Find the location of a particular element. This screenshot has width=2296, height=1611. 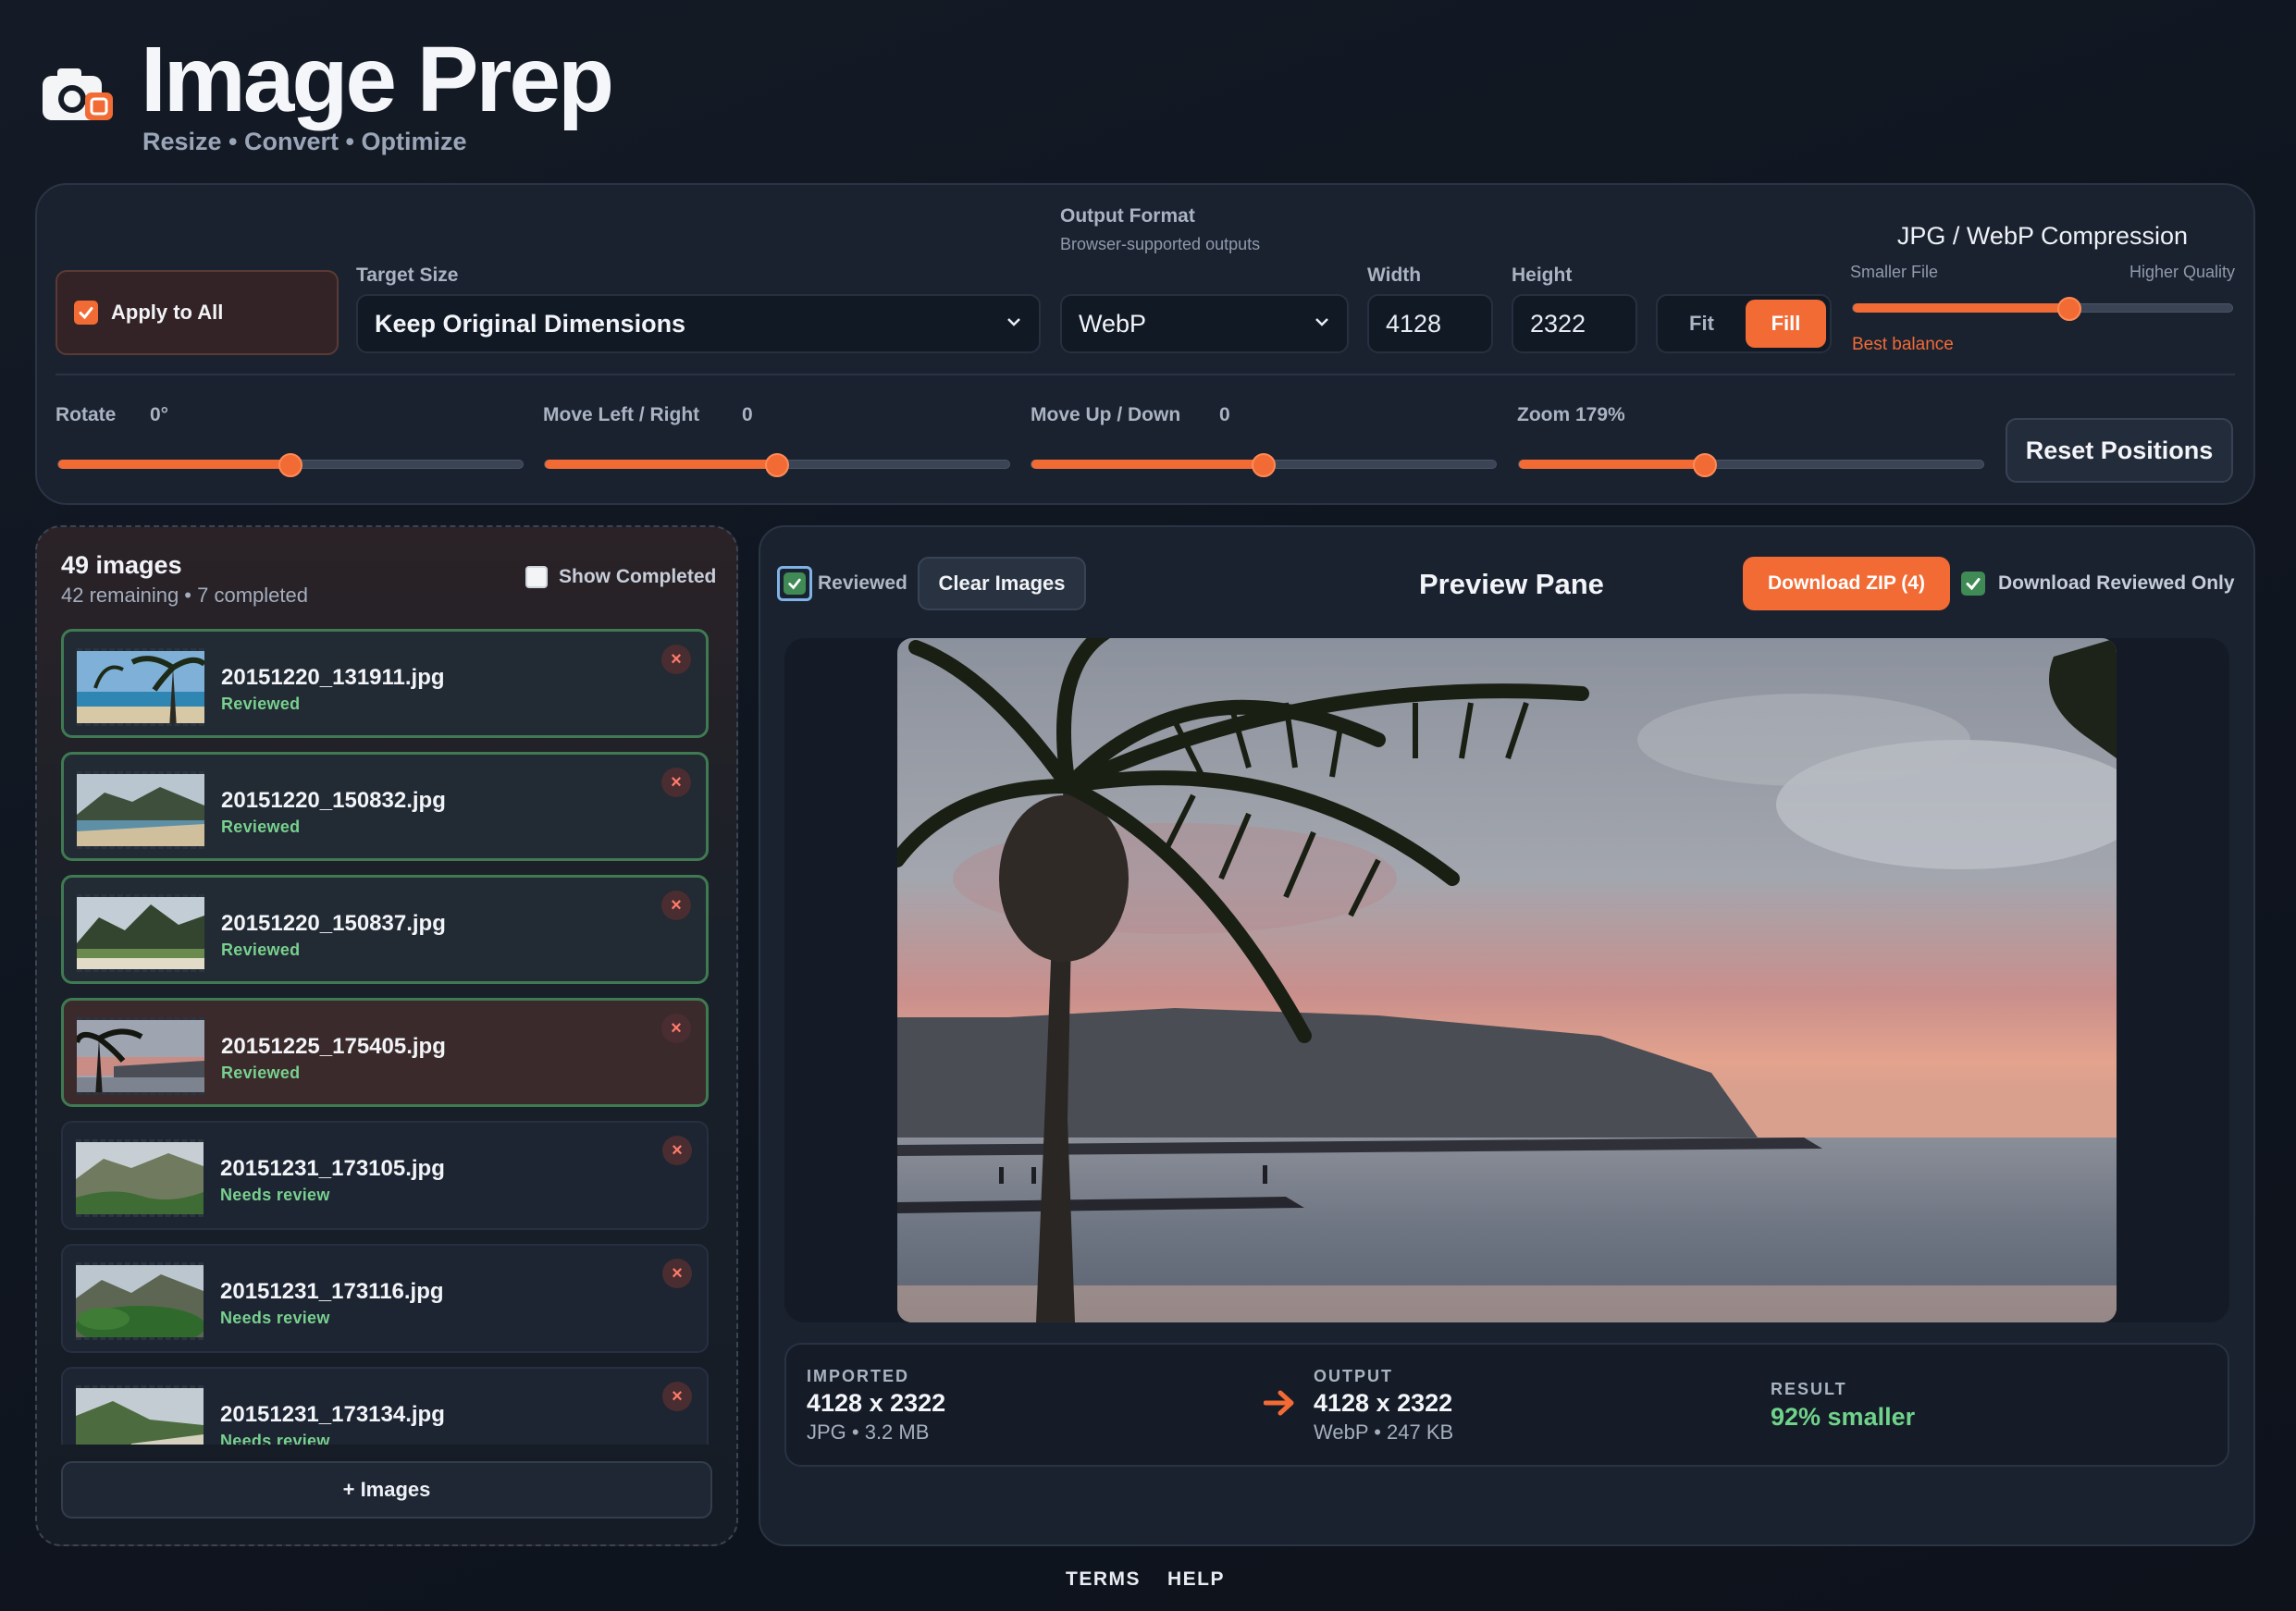

rotate-value: 0° is located at coordinates (159, 414).